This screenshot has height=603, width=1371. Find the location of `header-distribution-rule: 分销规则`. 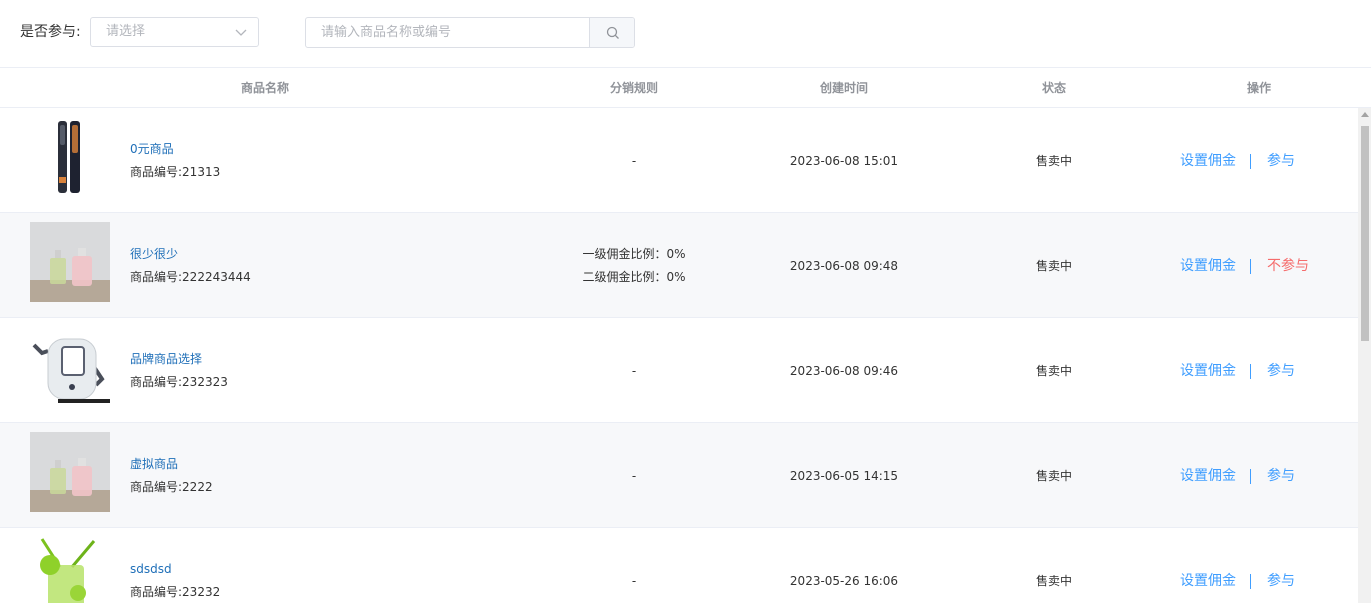

header-distribution-rule: 分销规则 is located at coordinates (633, 88).